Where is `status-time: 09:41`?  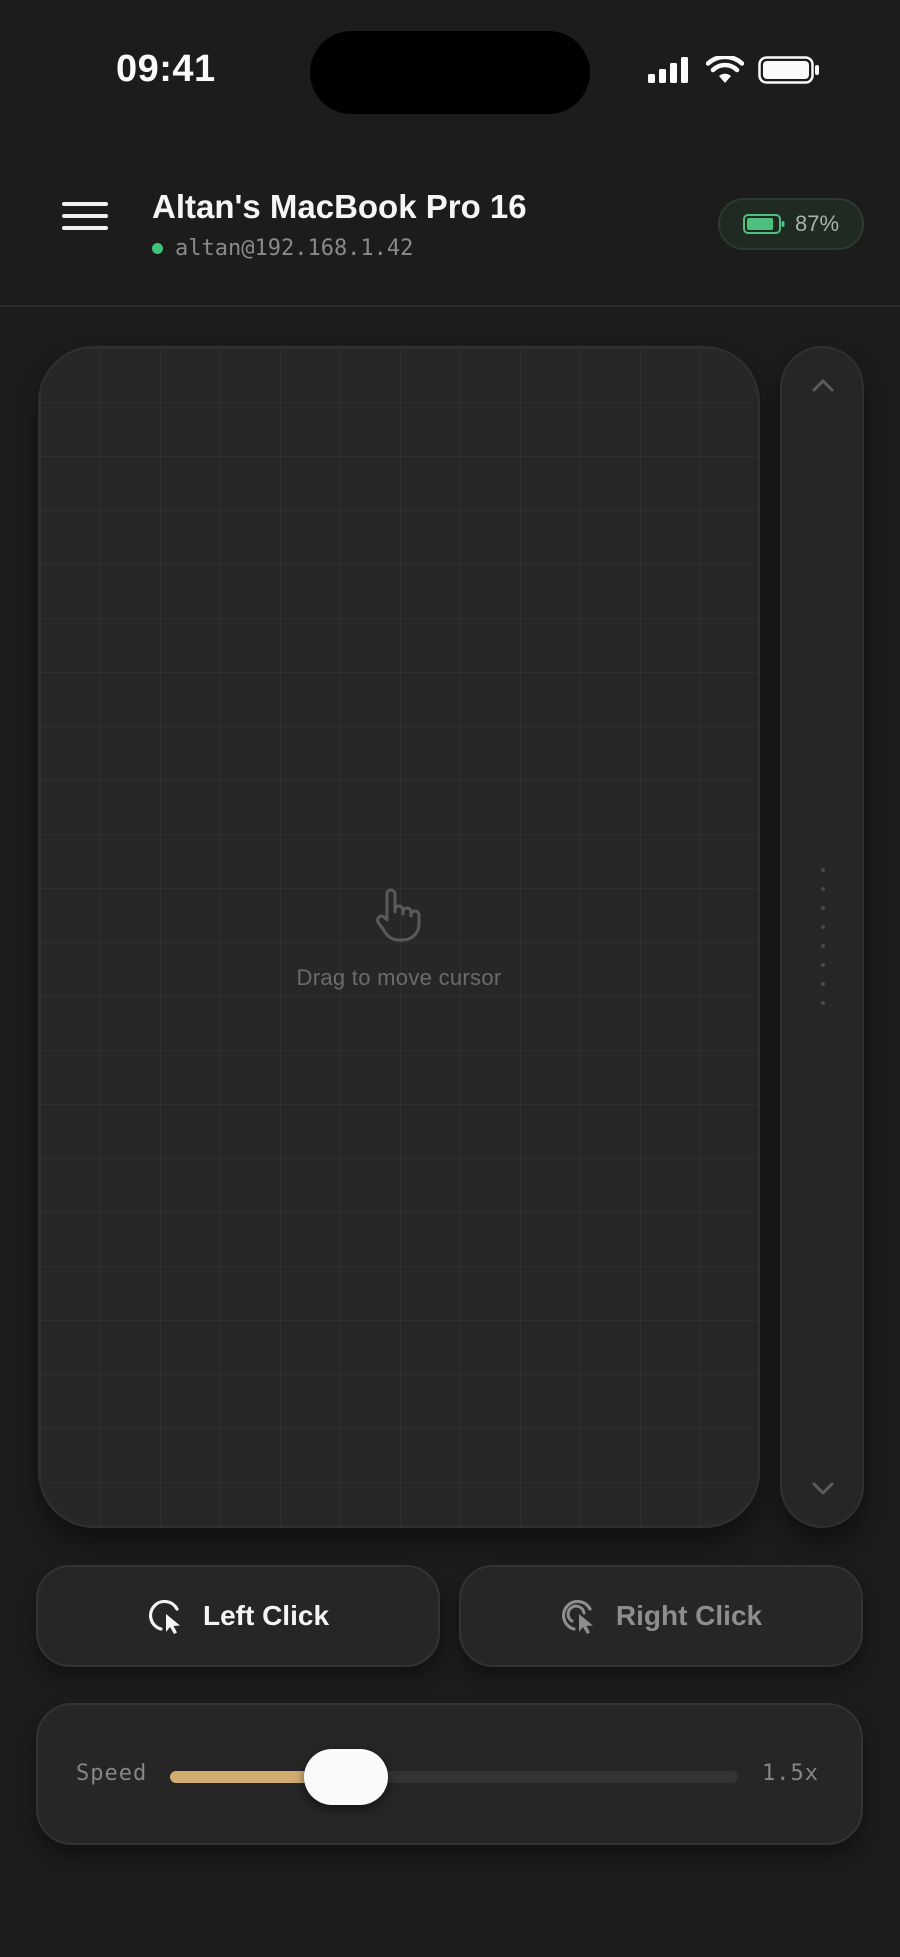
status-time: 09:41 is located at coordinates (166, 69).